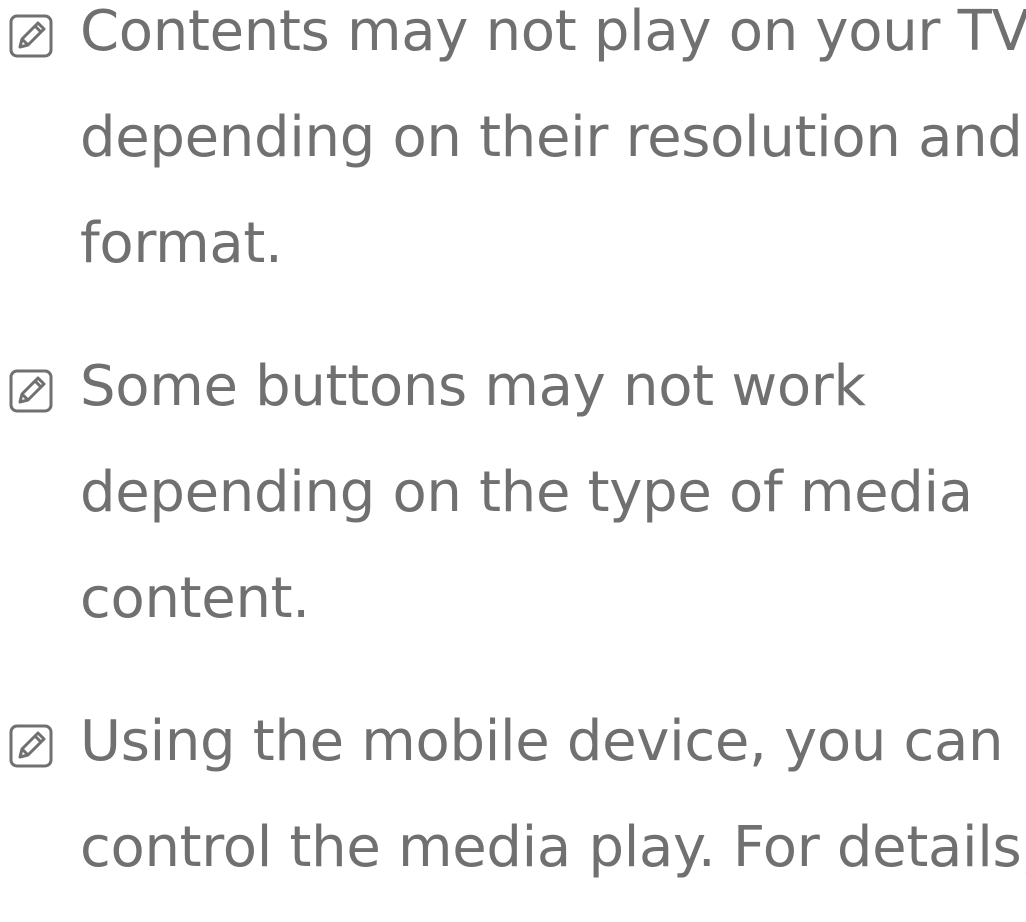 The height and width of the screenshot is (922, 1026). I want to click on note-line: Some buttons may not work, so click(473, 386).